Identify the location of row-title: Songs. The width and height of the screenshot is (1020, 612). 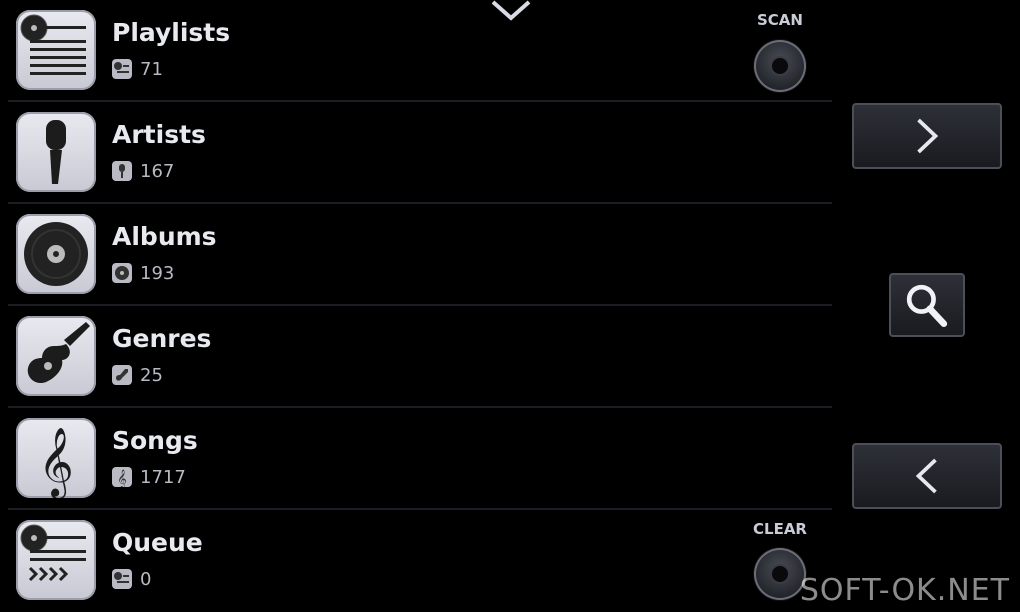
(155, 440).